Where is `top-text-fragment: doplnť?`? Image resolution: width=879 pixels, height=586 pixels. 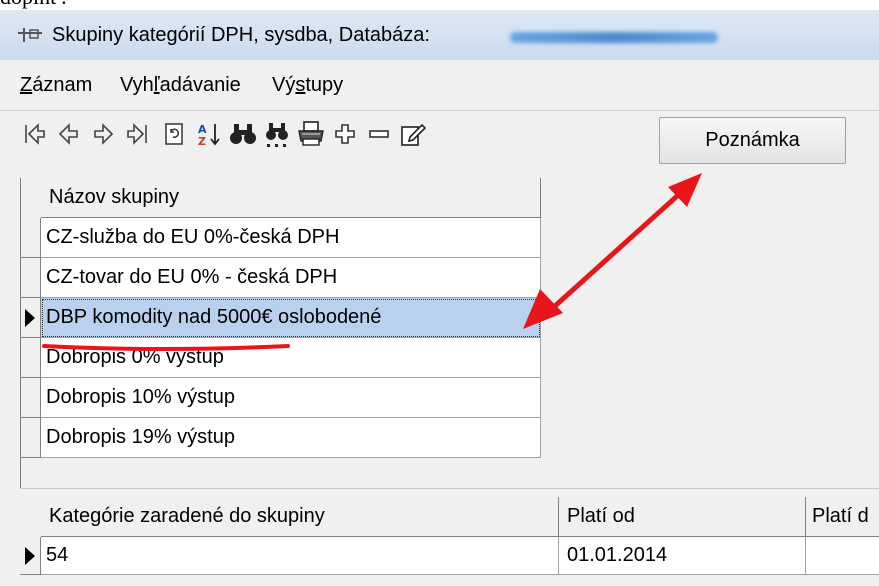
top-text-fragment: doplnť? is located at coordinates (34, 5).